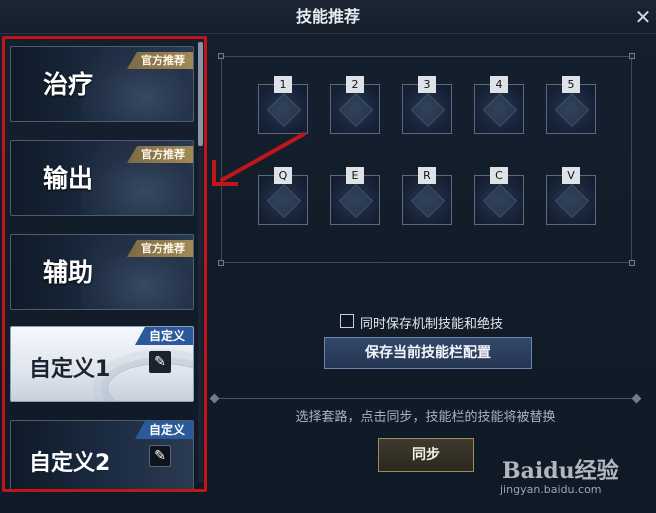 This screenshot has height=513, width=656. I want to click on sync-hint: 选择套路，点击同步，技能栏的技能将被替换, so click(425, 417).